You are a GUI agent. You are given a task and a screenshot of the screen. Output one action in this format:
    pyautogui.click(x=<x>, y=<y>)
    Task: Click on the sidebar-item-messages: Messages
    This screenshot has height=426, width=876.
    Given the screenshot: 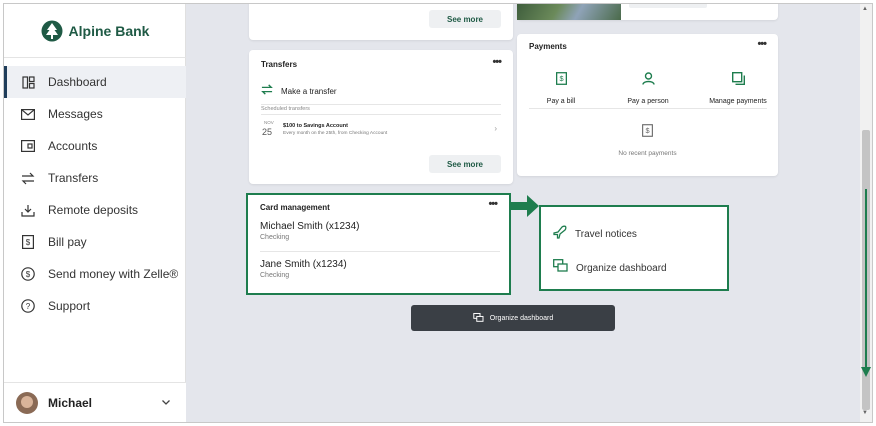 What is the action you would take?
    pyautogui.click(x=95, y=114)
    